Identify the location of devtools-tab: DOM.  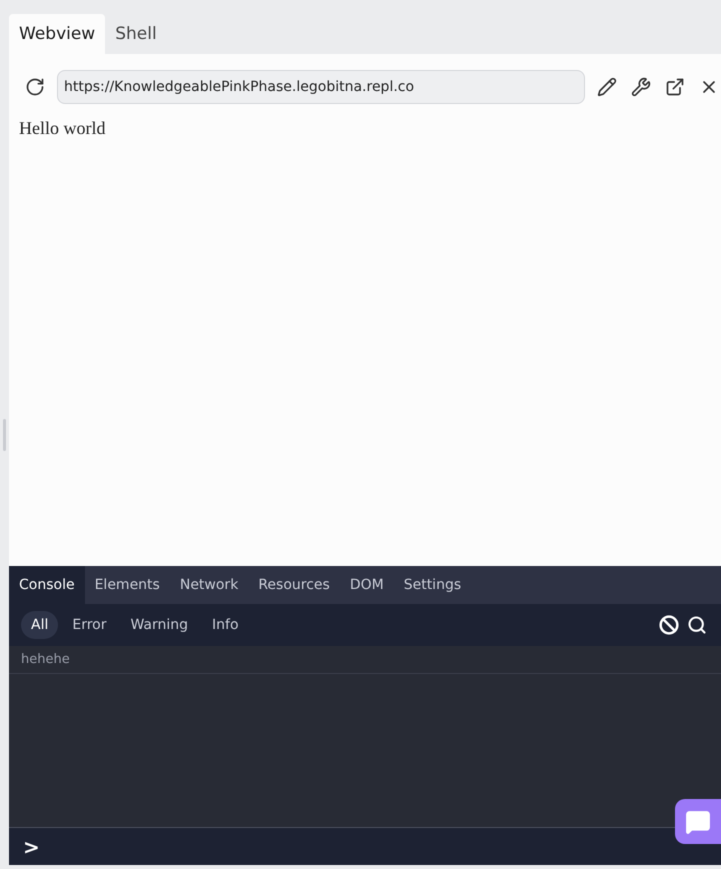
(367, 585).